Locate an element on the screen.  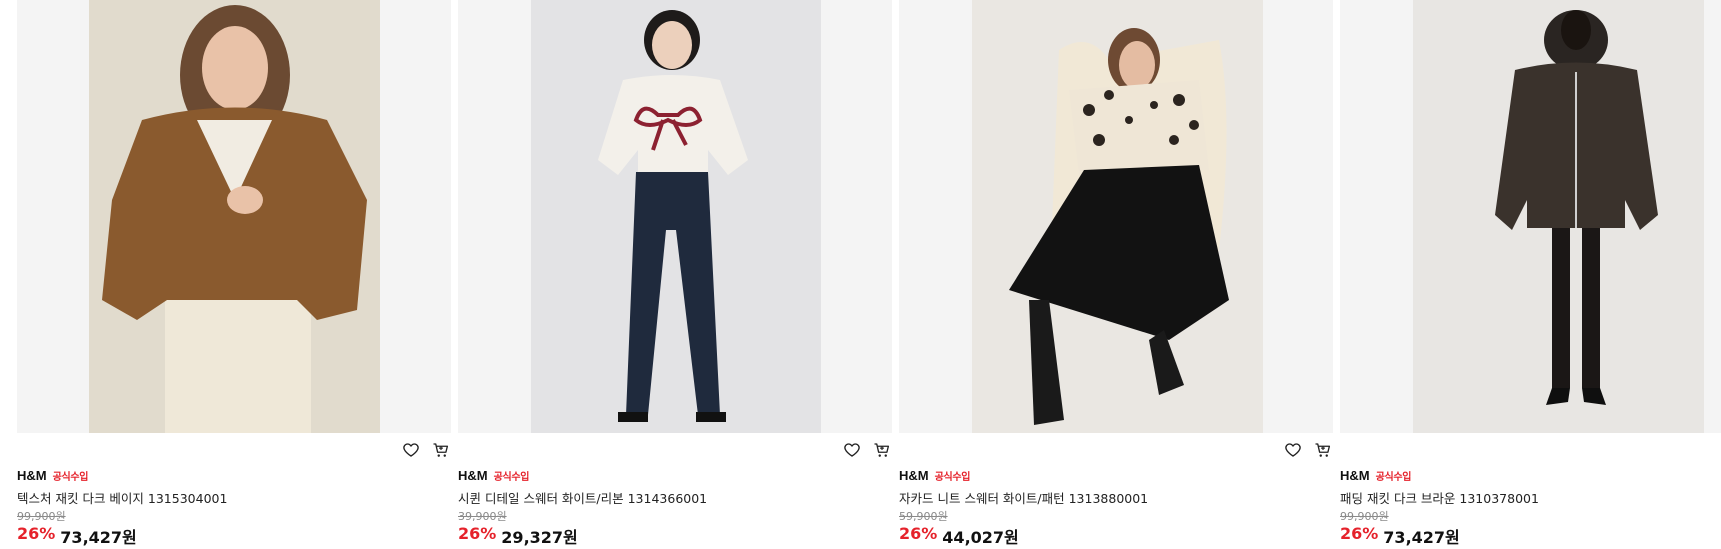
product-name: 자카드 니트 스웨터 화이트/패턴 1313880001 is located at coordinates (1023, 497).